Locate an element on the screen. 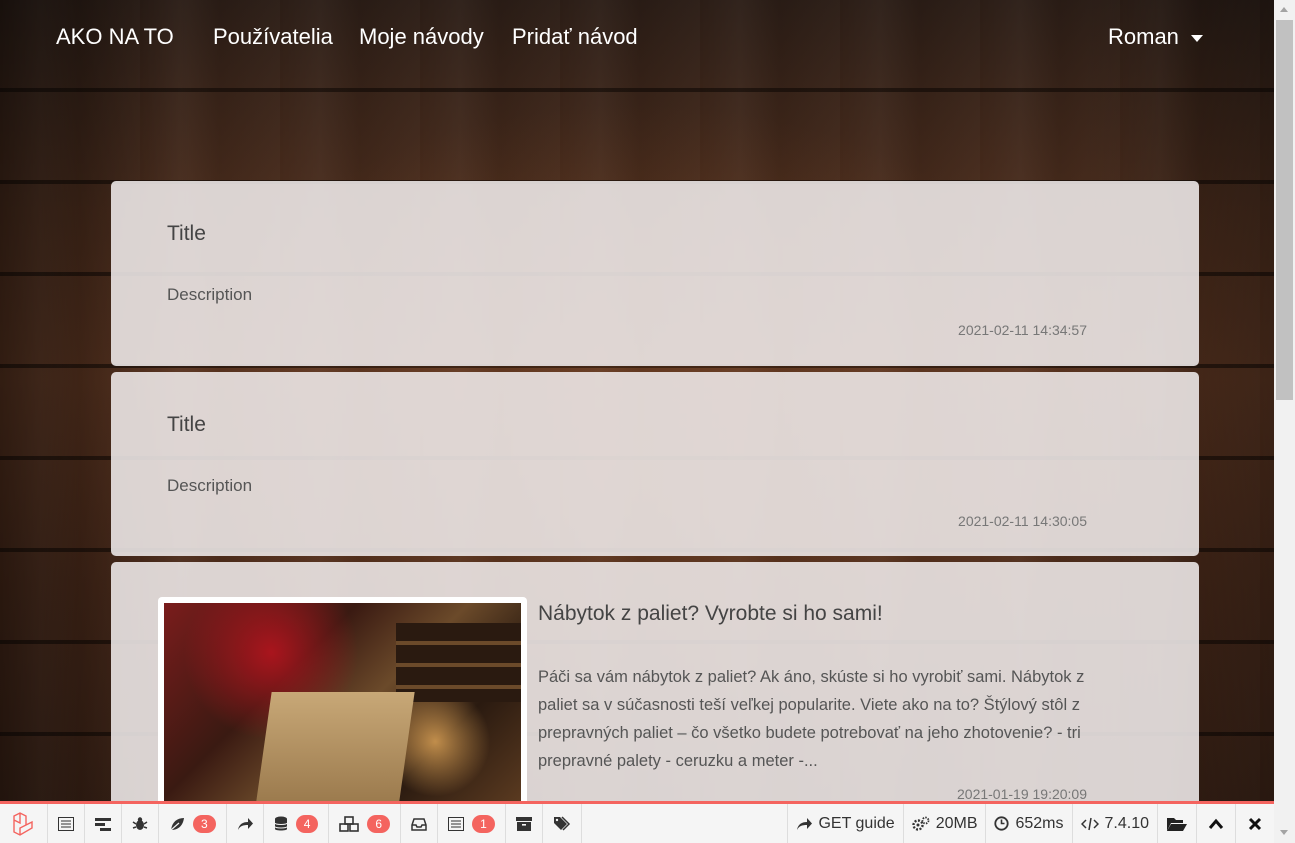 This screenshot has width=1295, height=843. inbox-icon is located at coordinates (419, 824).